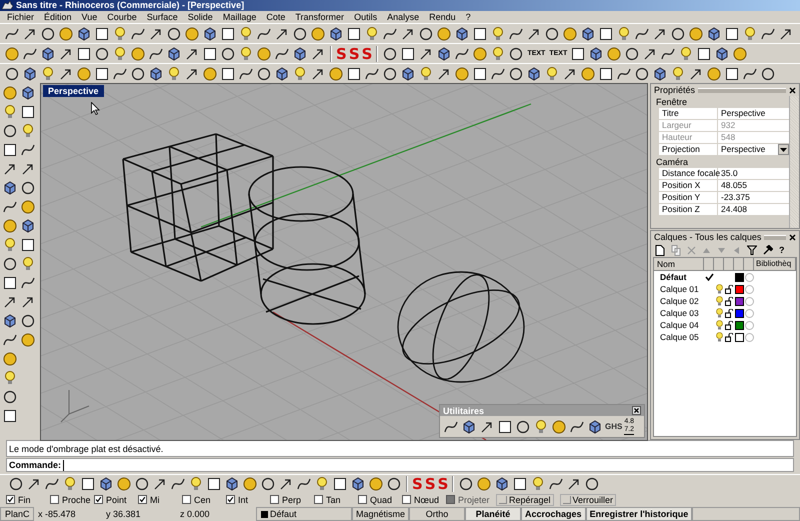 This screenshot has height=521, width=800. I want to click on column-header: Bibliothèq, so click(775, 264).